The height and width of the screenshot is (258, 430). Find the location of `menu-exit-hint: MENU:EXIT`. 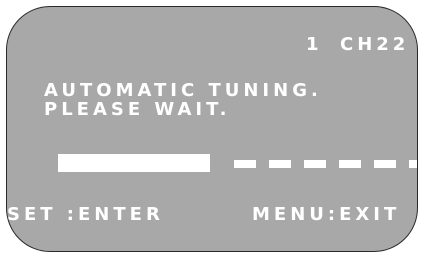

menu-exit-hint: MENU:EXIT is located at coordinates (326, 214).